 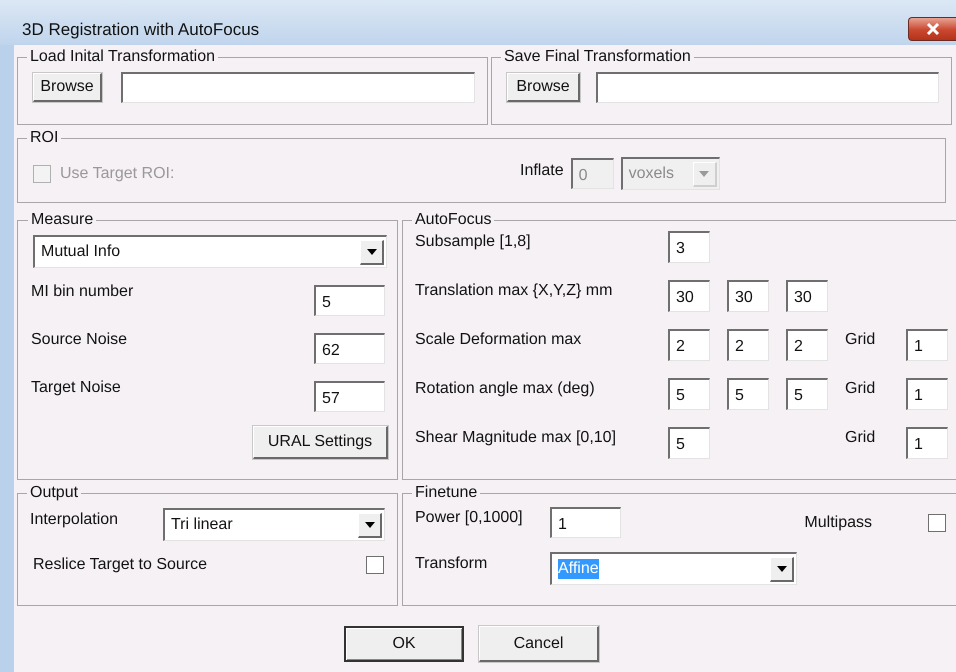 I want to click on close-icon, so click(x=933, y=29).